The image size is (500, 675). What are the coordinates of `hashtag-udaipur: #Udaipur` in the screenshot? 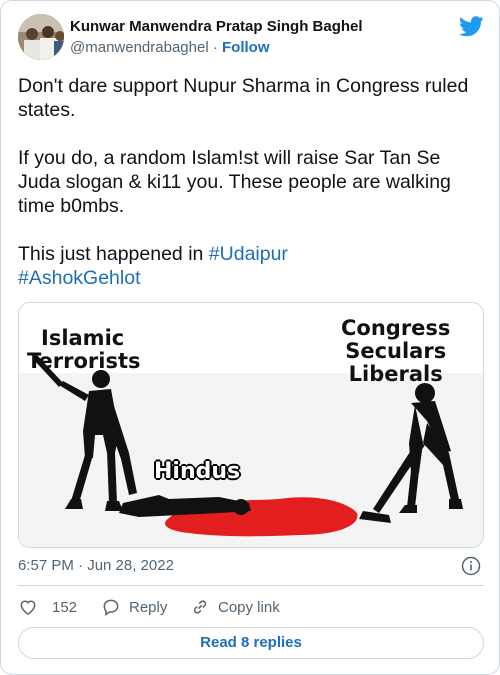 It's located at (248, 254).